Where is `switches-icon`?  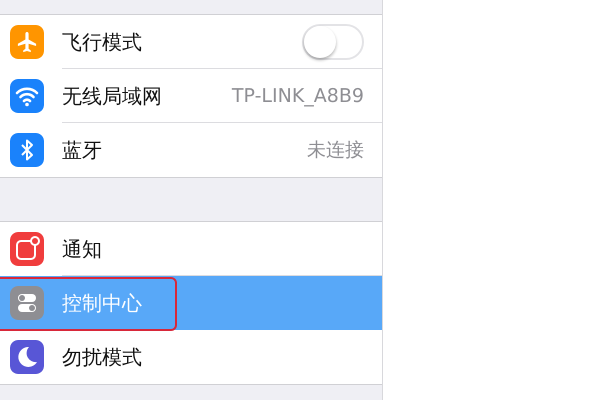
switches-icon is located at coordinates (27, 303).